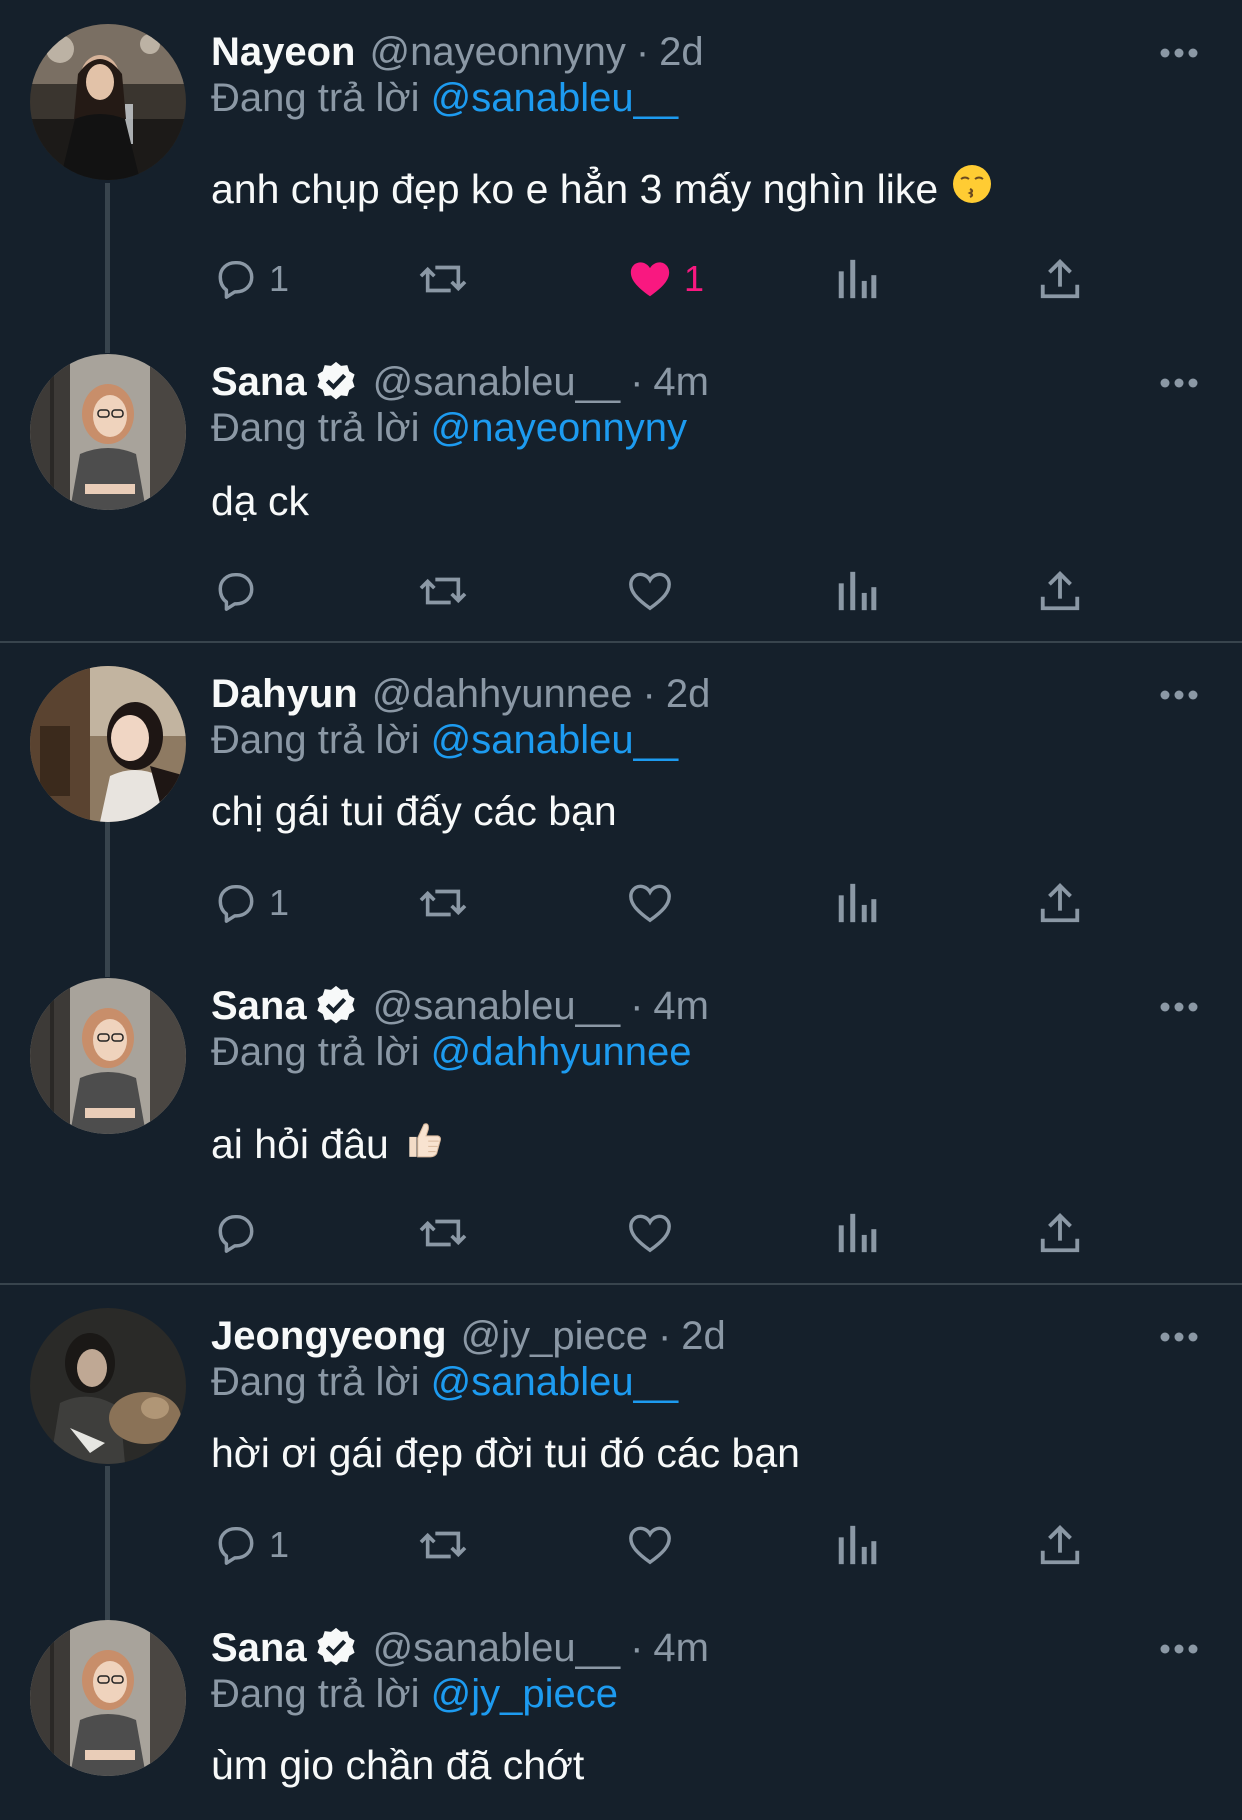 The width and height of the screenshot is (1242, 1820). What do you see at coordinates (559, 428) in the screenshot?
I see `mention-link: @nayeonnyny` at bounding box center [559, 428].